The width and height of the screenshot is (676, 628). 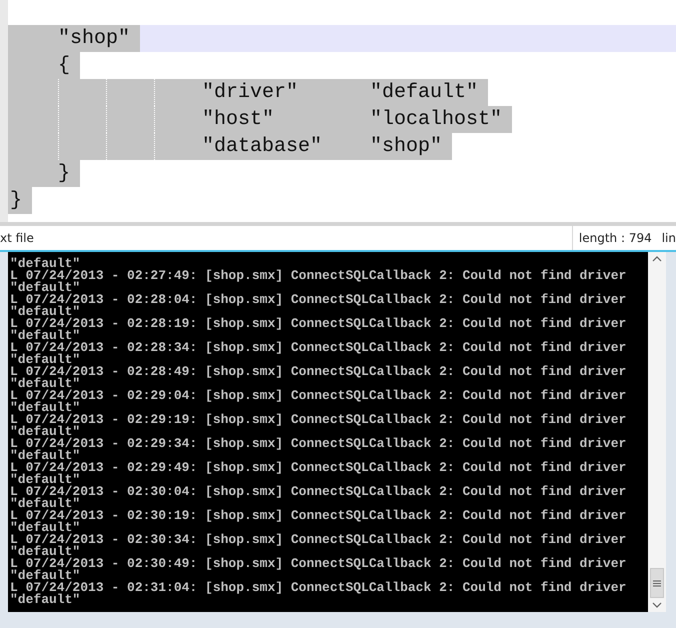 I want to click on code-text: "host", so click(x=239, y=120).